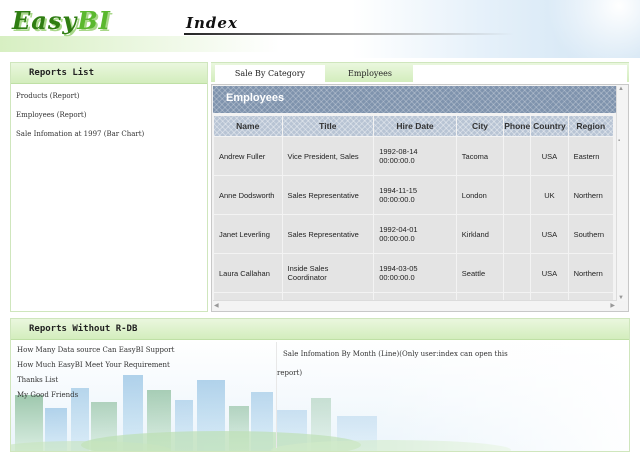 The image size is (640, 457). Describe the element at coordinates (290, 373) in the screenshot. I see `note-line-2: report)` at that location.